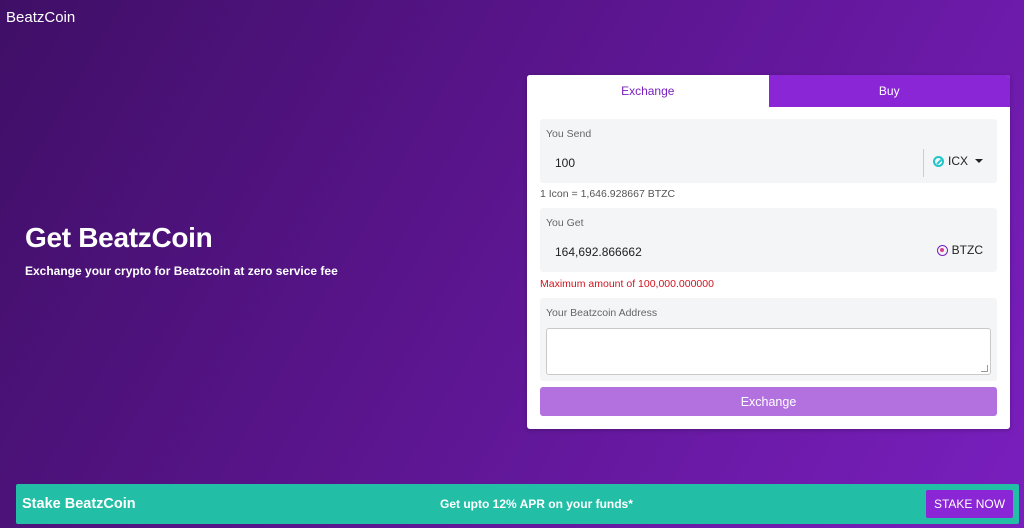 Image resolution: width=1024 pixels, height=528 pixels. Describe the element at coordinates (984, 368) in the screenshot. I see `resize-handle-icon` at that location.